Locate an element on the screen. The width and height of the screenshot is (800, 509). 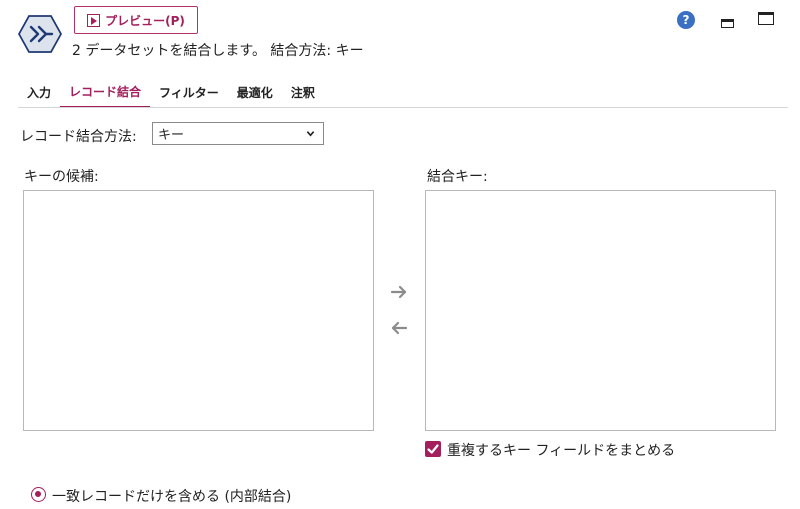
play-icon is located at coordinates (94, 20).